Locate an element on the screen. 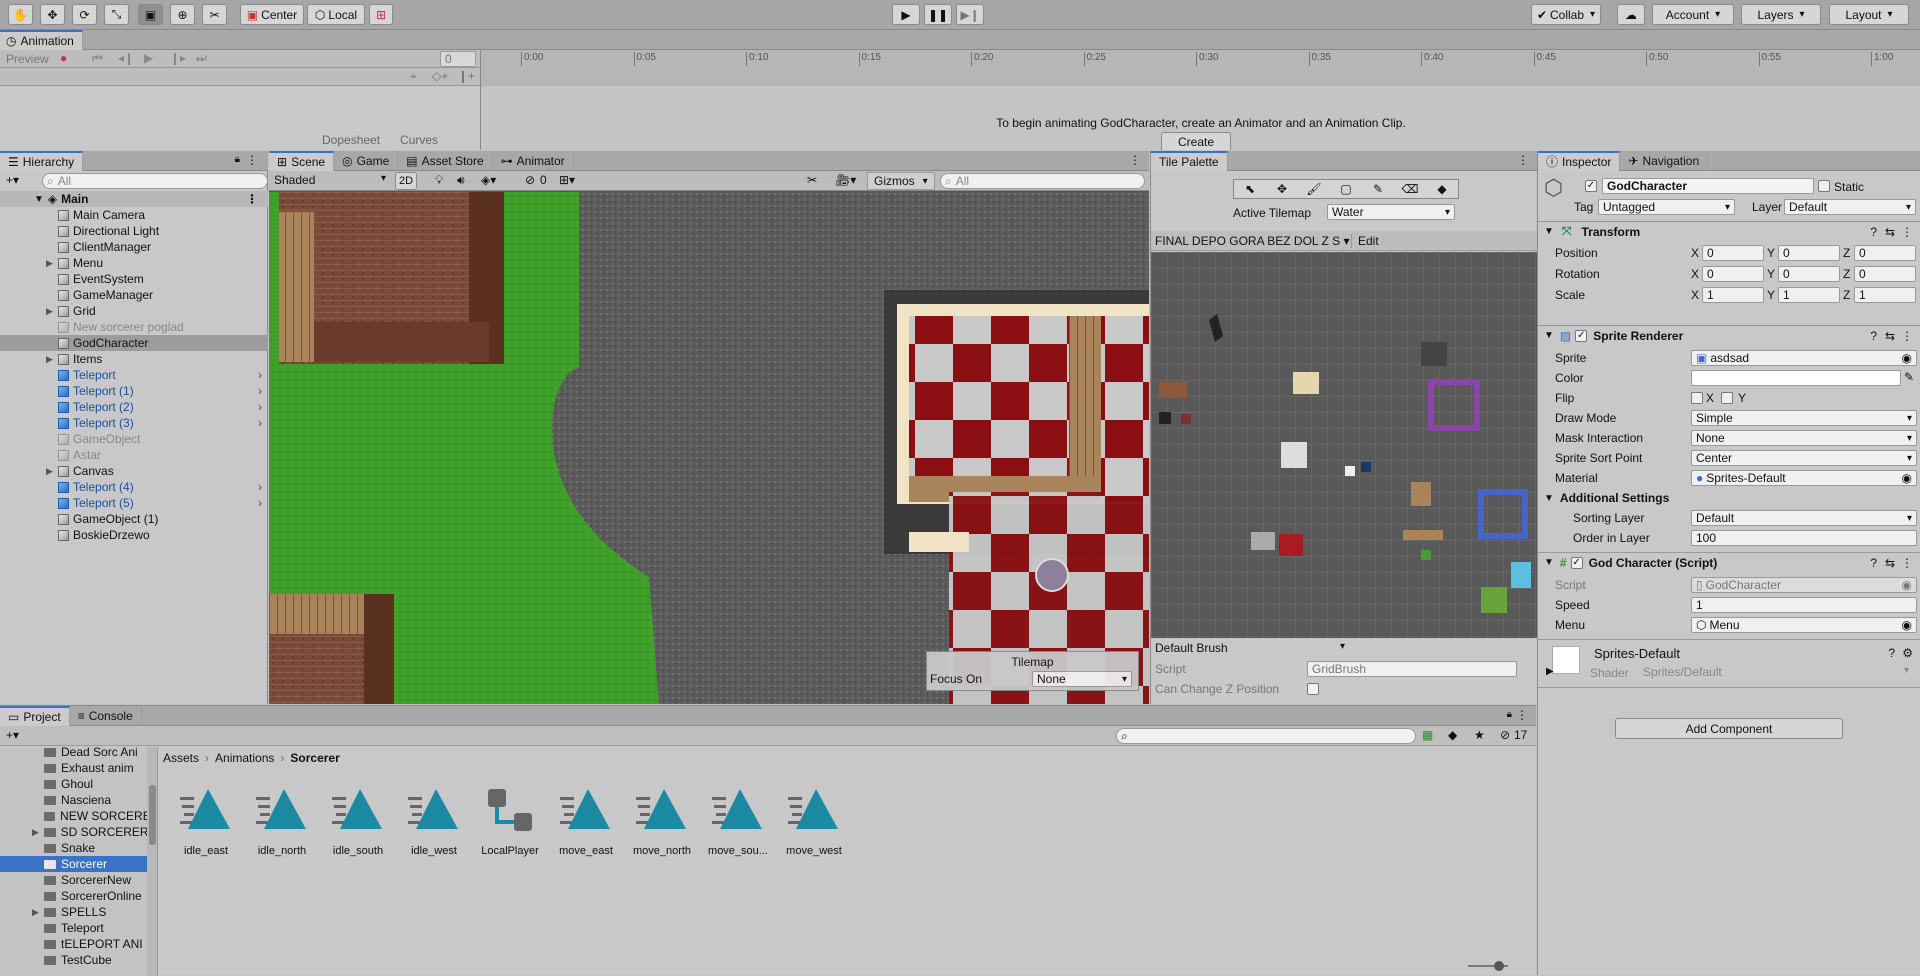  asset-item: idle_east is located at coordinates (206, 820).